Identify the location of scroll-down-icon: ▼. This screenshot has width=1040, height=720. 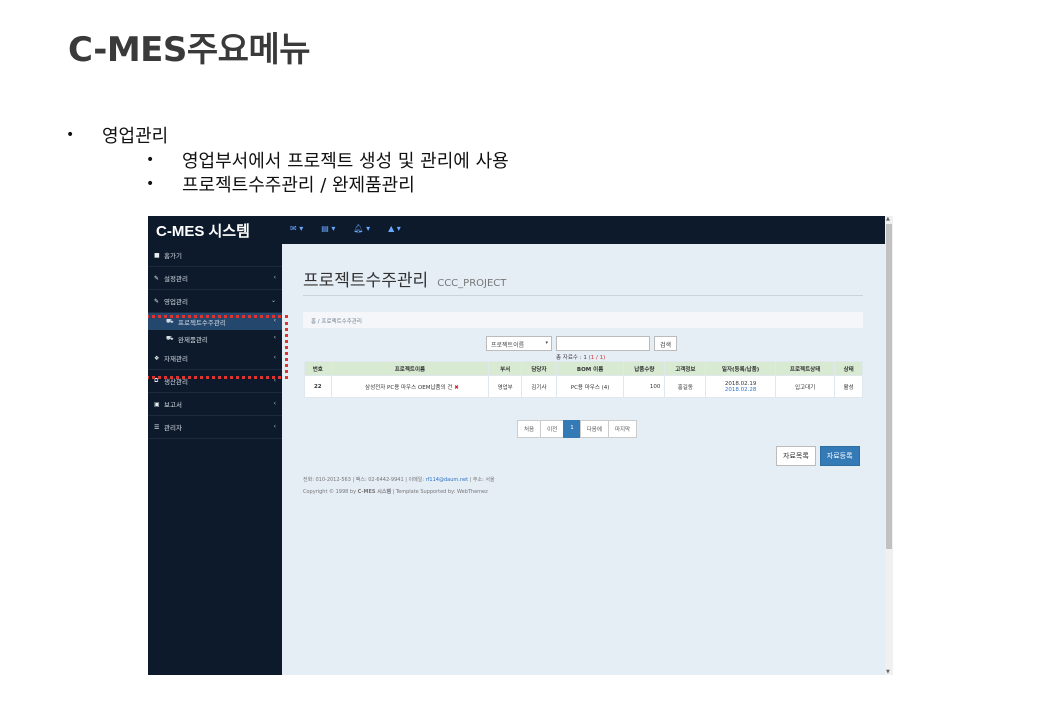
(888, 672).